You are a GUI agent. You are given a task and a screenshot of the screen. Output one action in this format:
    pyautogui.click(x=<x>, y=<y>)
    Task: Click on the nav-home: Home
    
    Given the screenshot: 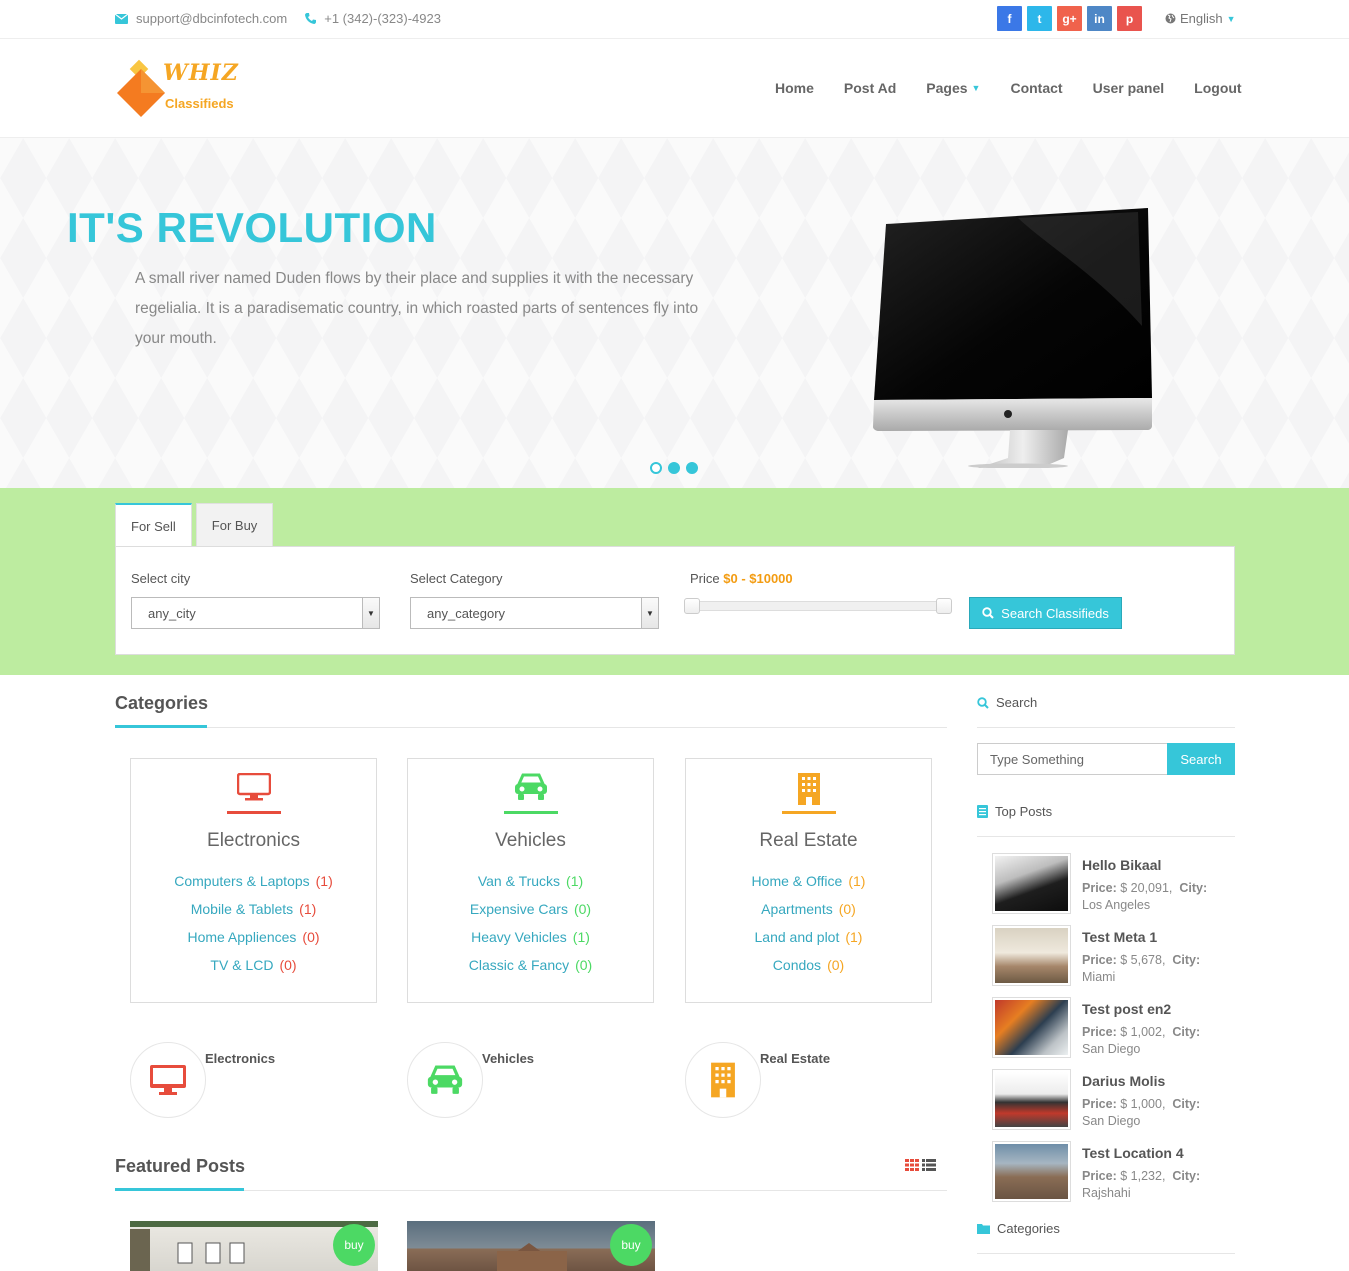 What is the action you would take?
    pyautogui.click(x=794, y=88)
    